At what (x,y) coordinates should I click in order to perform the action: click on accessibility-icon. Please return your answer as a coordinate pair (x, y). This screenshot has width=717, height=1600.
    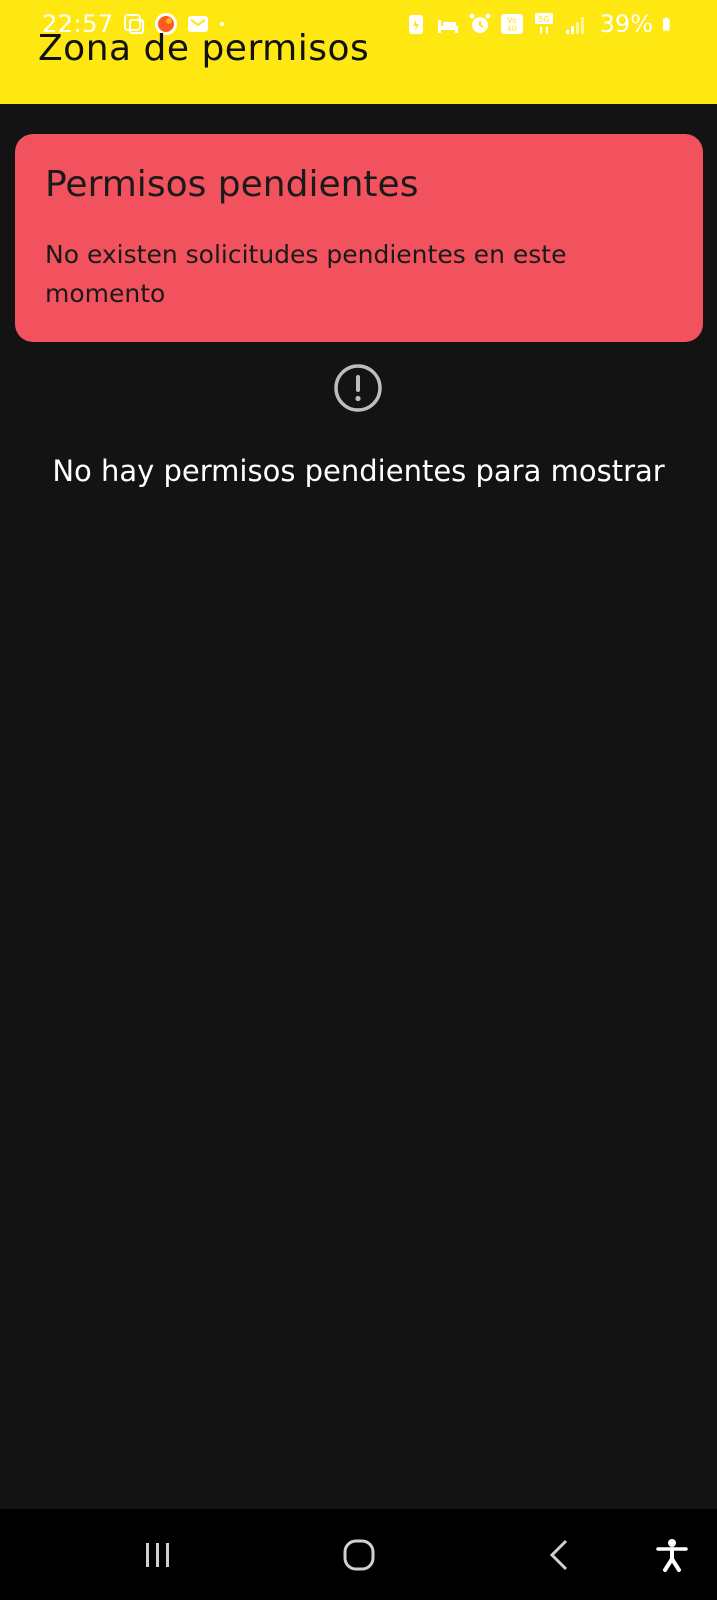
    Looking at the image, I should click on (672, 1555).